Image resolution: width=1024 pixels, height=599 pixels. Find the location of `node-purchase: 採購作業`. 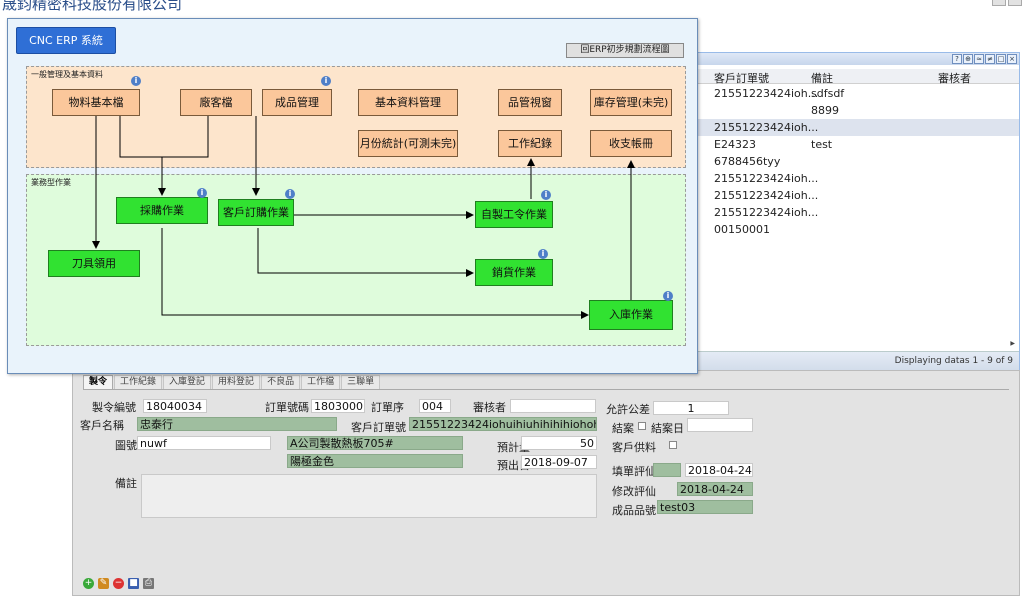

node-purchase: 採購作業 is located at coordinates (162, 210).